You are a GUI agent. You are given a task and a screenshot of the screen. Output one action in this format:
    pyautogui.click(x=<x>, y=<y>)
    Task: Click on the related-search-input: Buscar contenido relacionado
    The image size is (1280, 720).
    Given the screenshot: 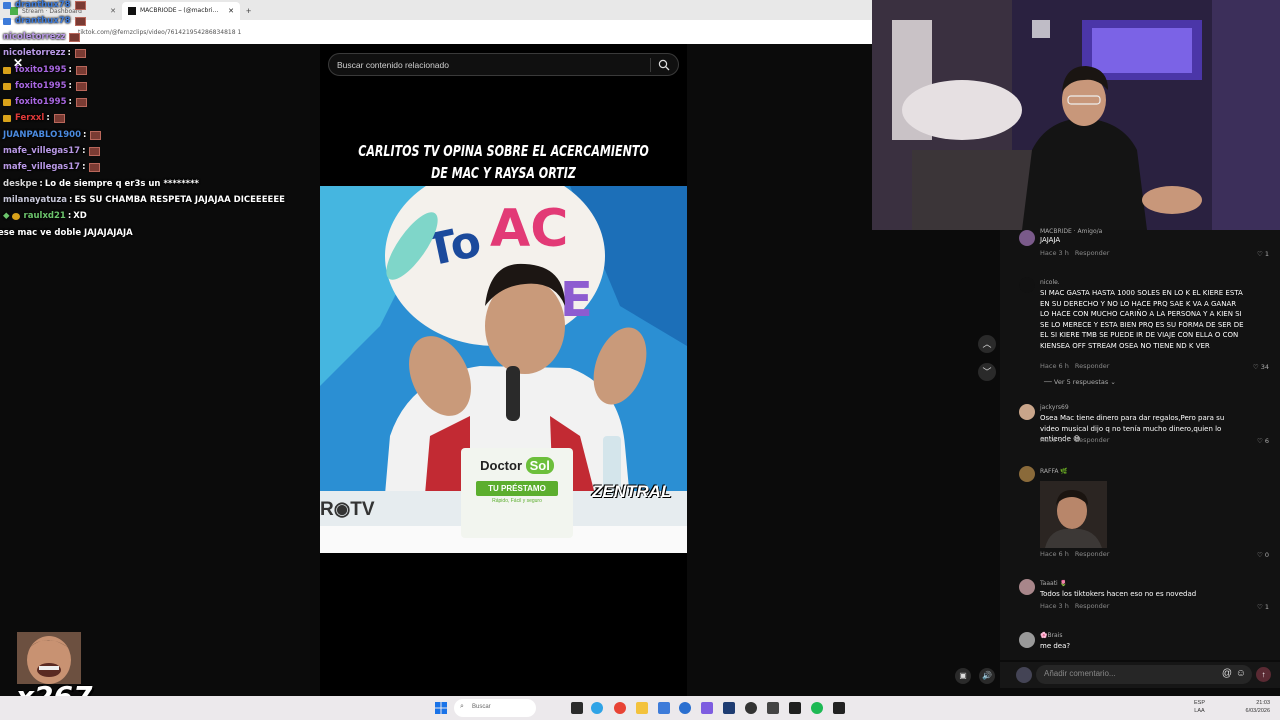 What is the action you would take?
    pyautogui.click(x=503, y=64)
    